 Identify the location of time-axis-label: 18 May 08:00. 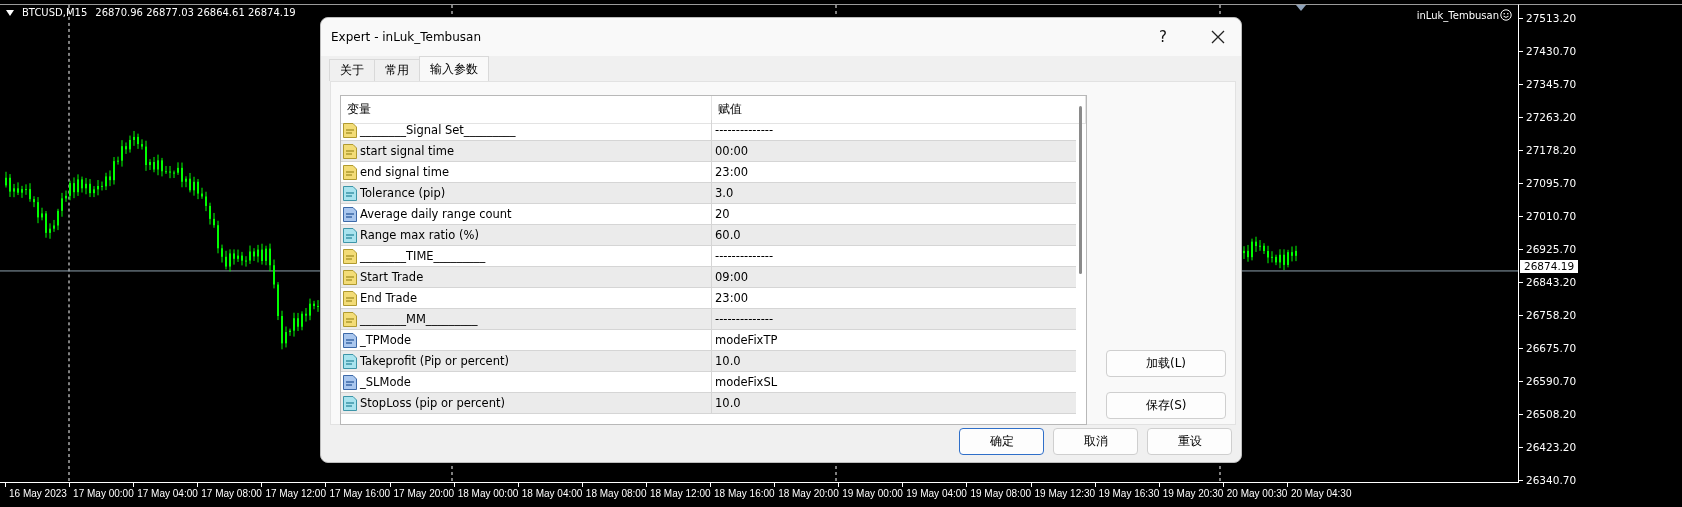
(616, 493).